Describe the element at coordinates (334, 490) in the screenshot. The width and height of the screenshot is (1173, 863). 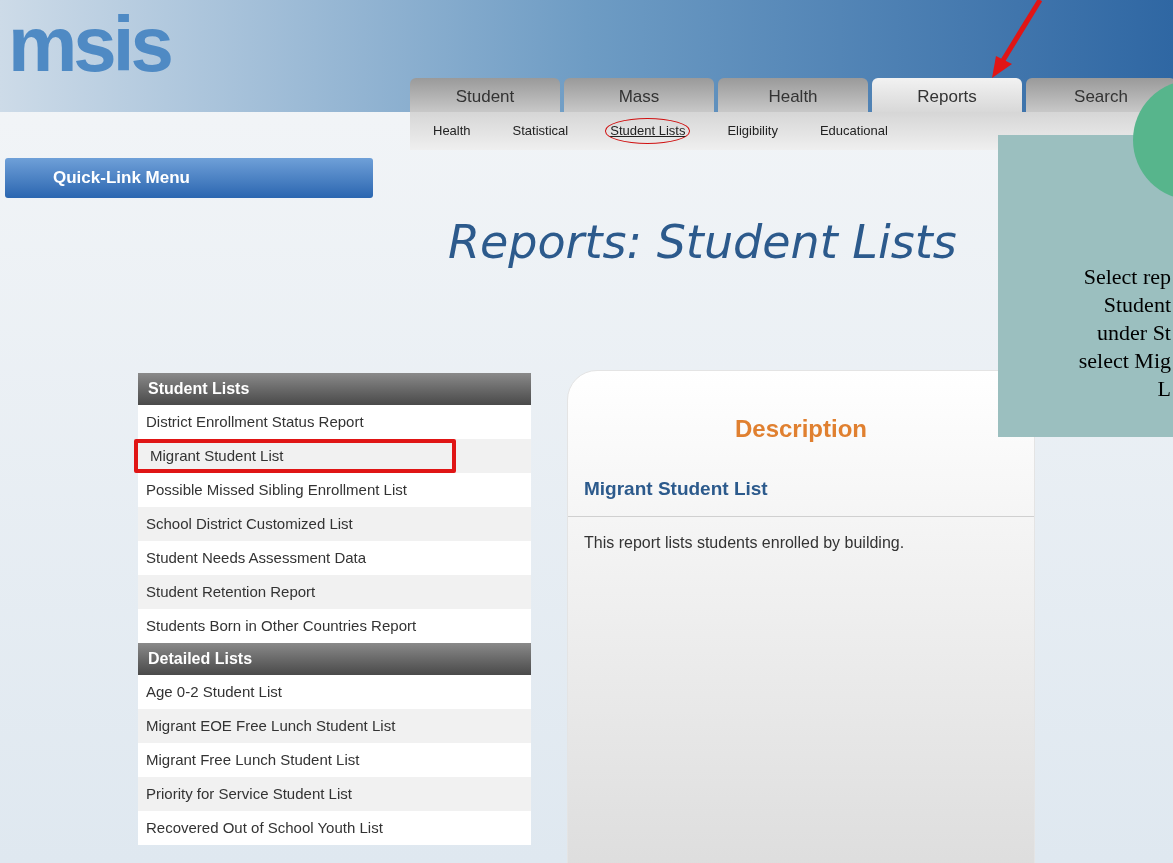
I see `report-link: Possible Missed Sibling Enrollment List` at that location.